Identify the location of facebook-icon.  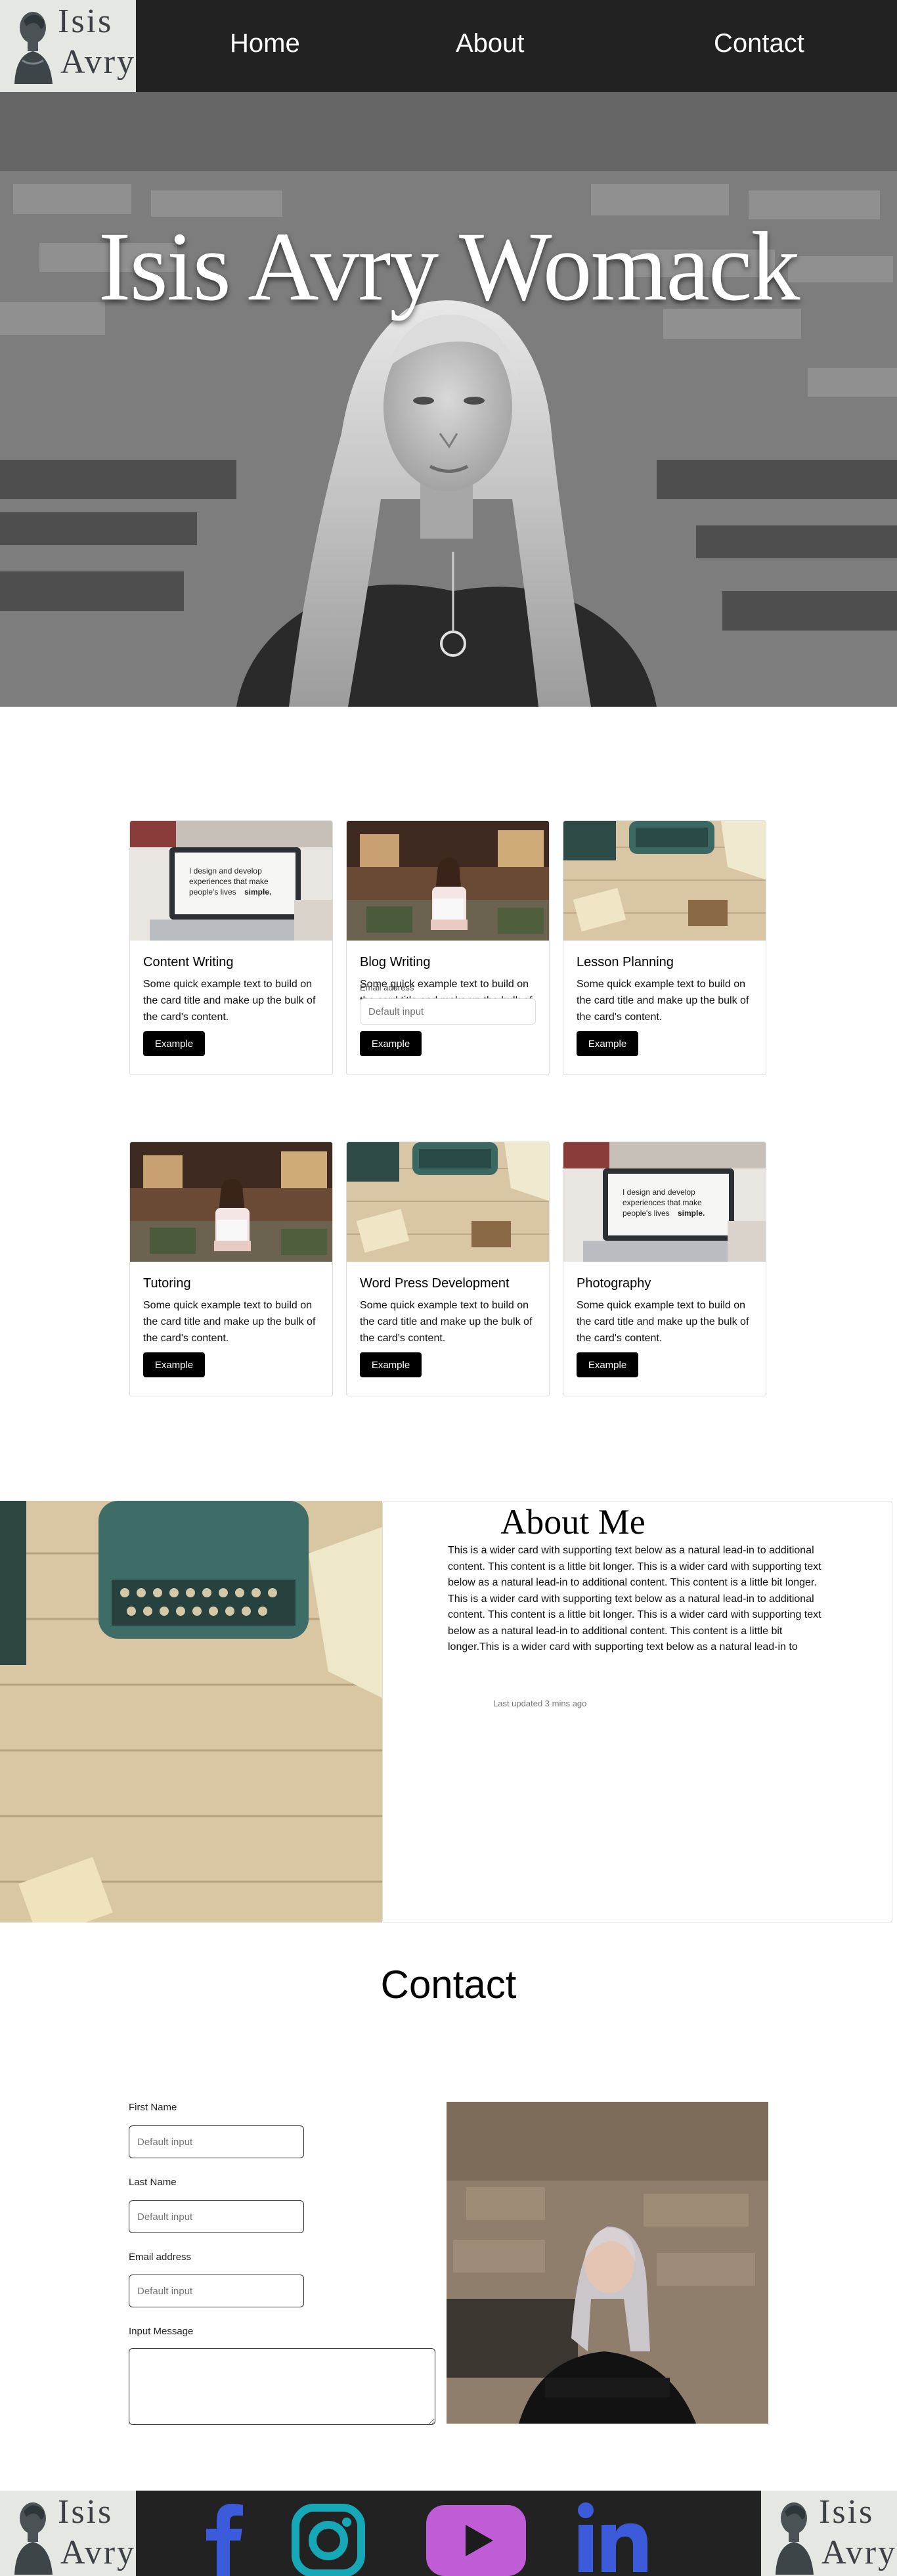
(224, 2539).